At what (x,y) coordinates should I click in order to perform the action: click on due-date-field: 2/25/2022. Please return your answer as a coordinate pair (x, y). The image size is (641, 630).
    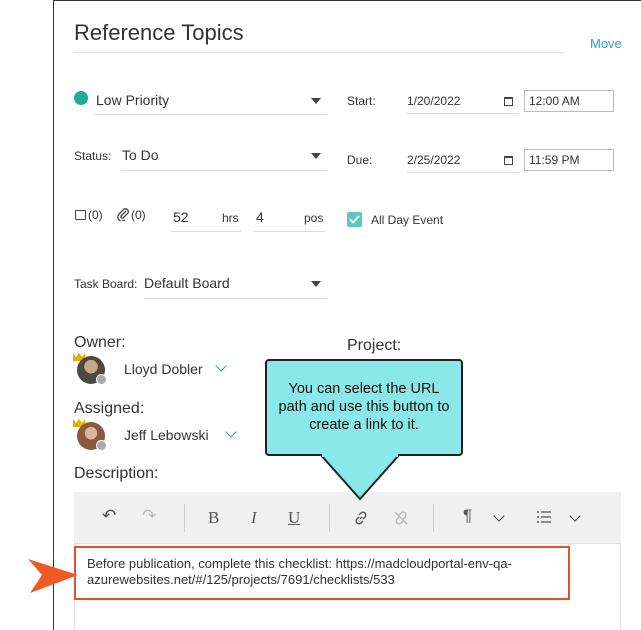
    Looking at the image, I should click on (433, 160).